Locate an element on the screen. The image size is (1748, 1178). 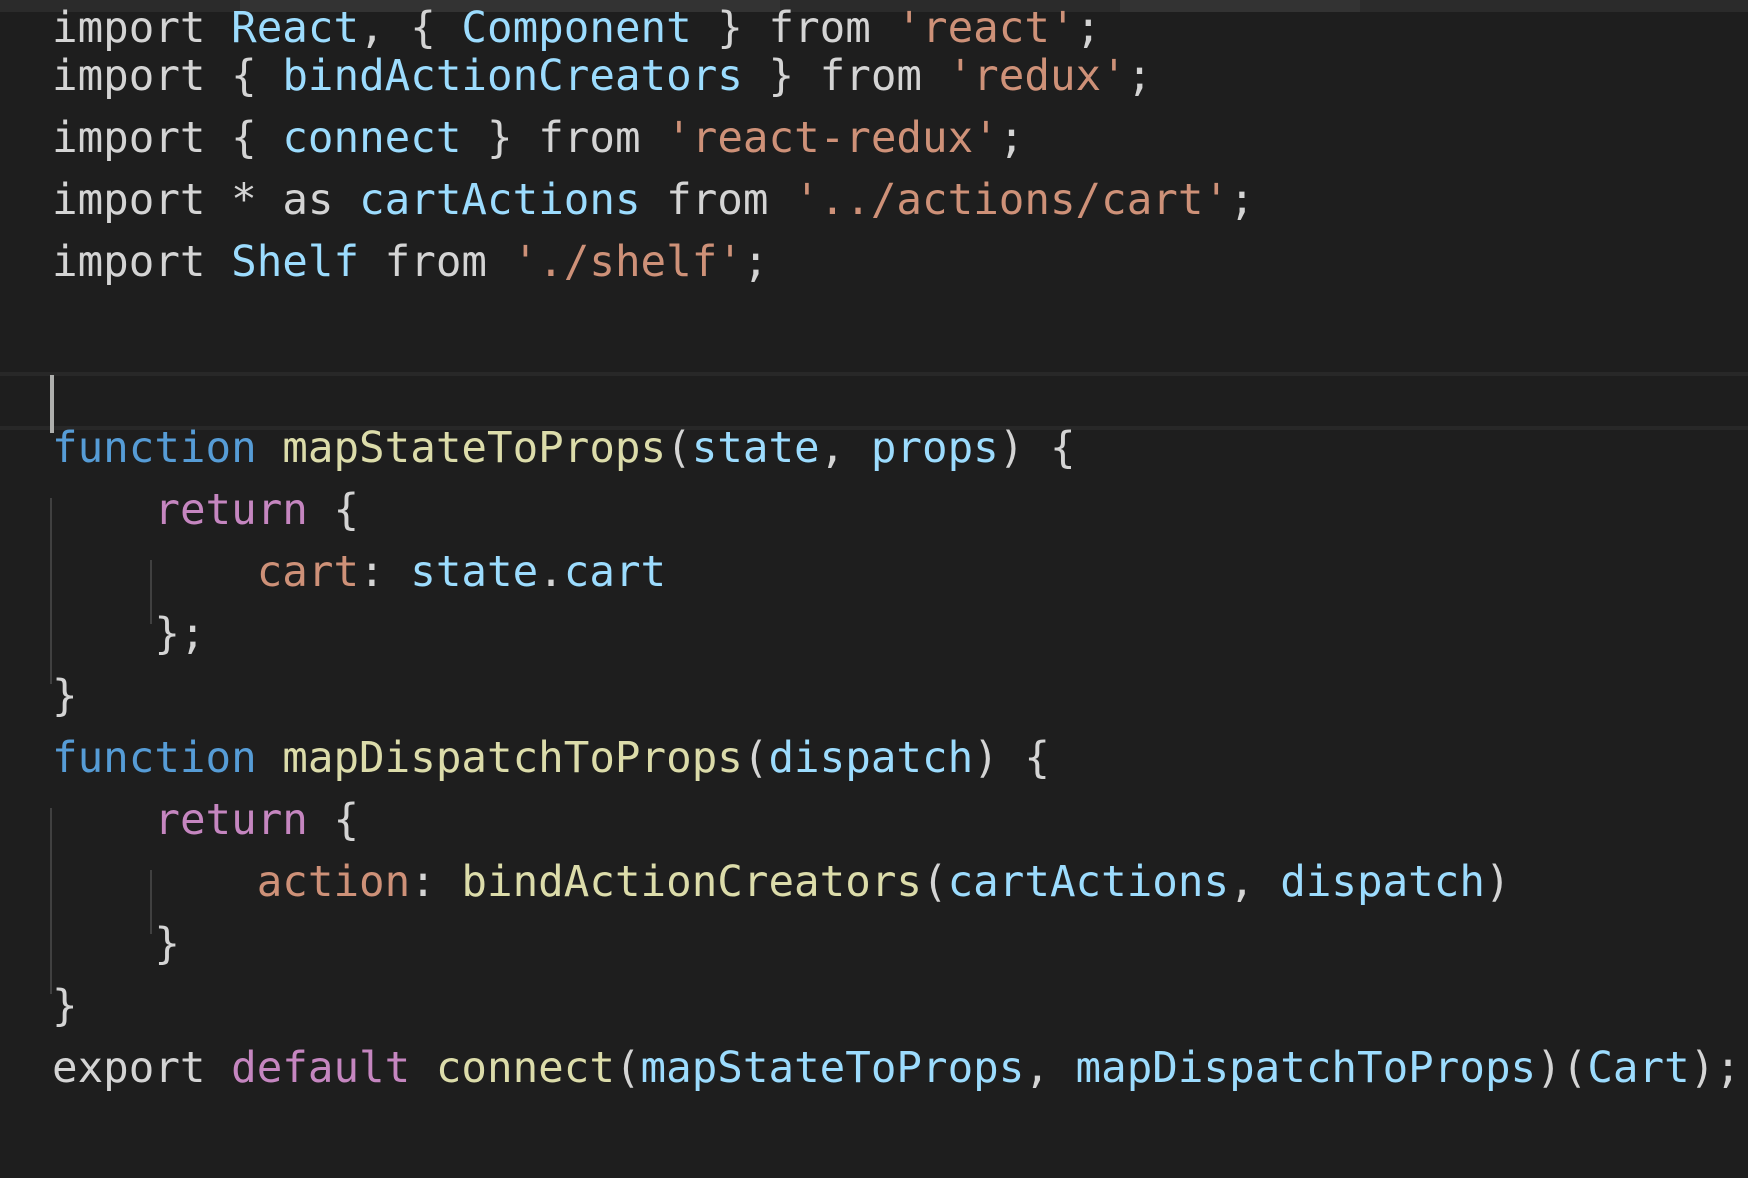
code-token: 'react-redux' is located at coordinates (832, 138).